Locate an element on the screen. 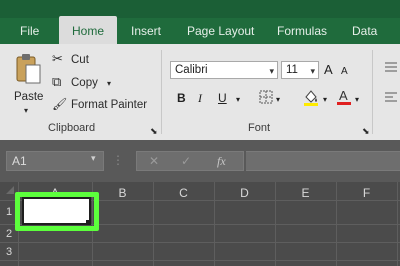  copy-button: ⧉ Copy ▾ is located at coordinates (87, 83).